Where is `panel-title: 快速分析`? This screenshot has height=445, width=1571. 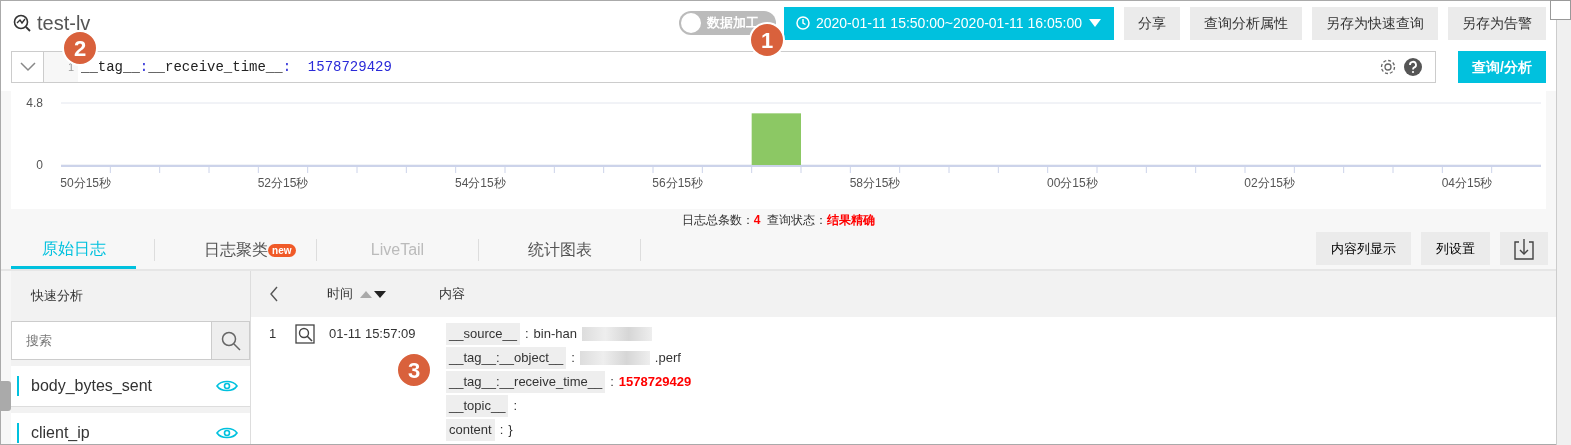
panel-title: 快速分析 is located at coordinates (57, 296).